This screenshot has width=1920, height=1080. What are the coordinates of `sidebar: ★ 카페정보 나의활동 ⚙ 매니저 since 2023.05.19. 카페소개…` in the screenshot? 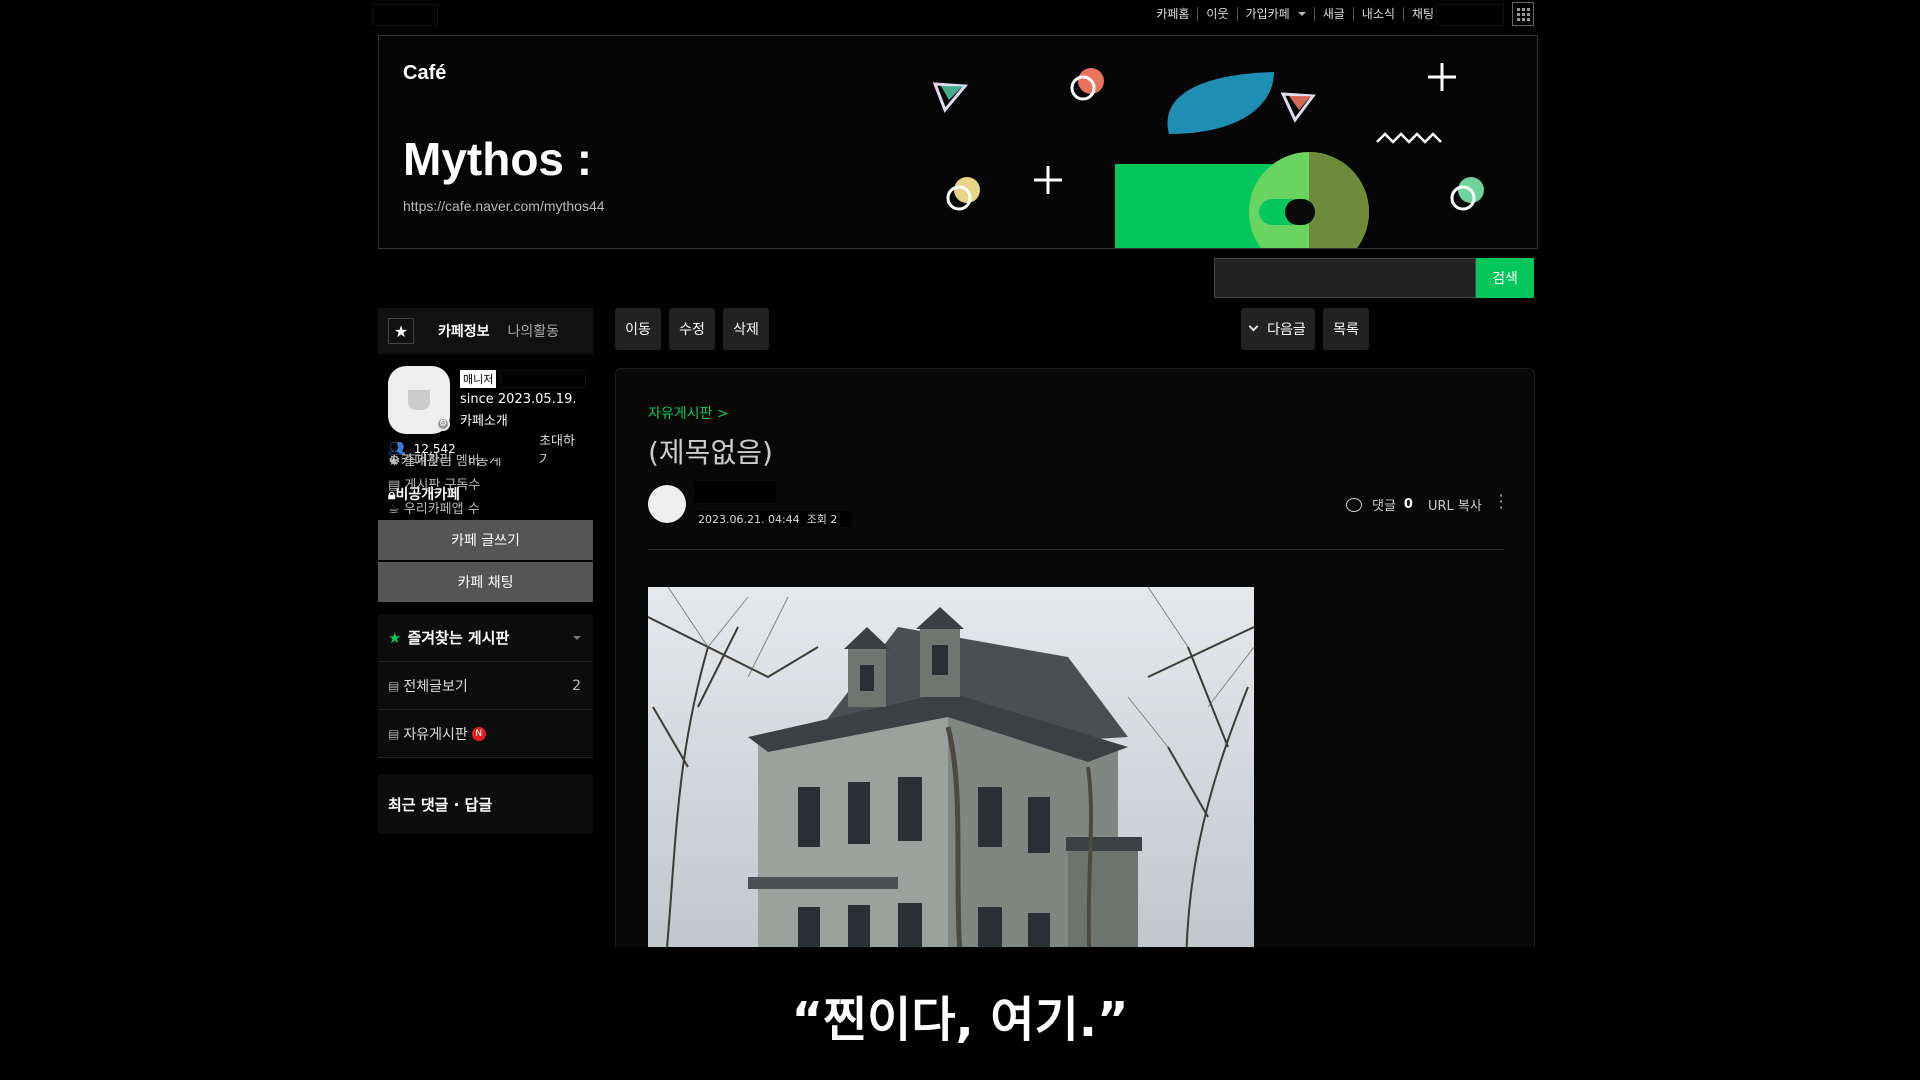 It's located at (485, 571).